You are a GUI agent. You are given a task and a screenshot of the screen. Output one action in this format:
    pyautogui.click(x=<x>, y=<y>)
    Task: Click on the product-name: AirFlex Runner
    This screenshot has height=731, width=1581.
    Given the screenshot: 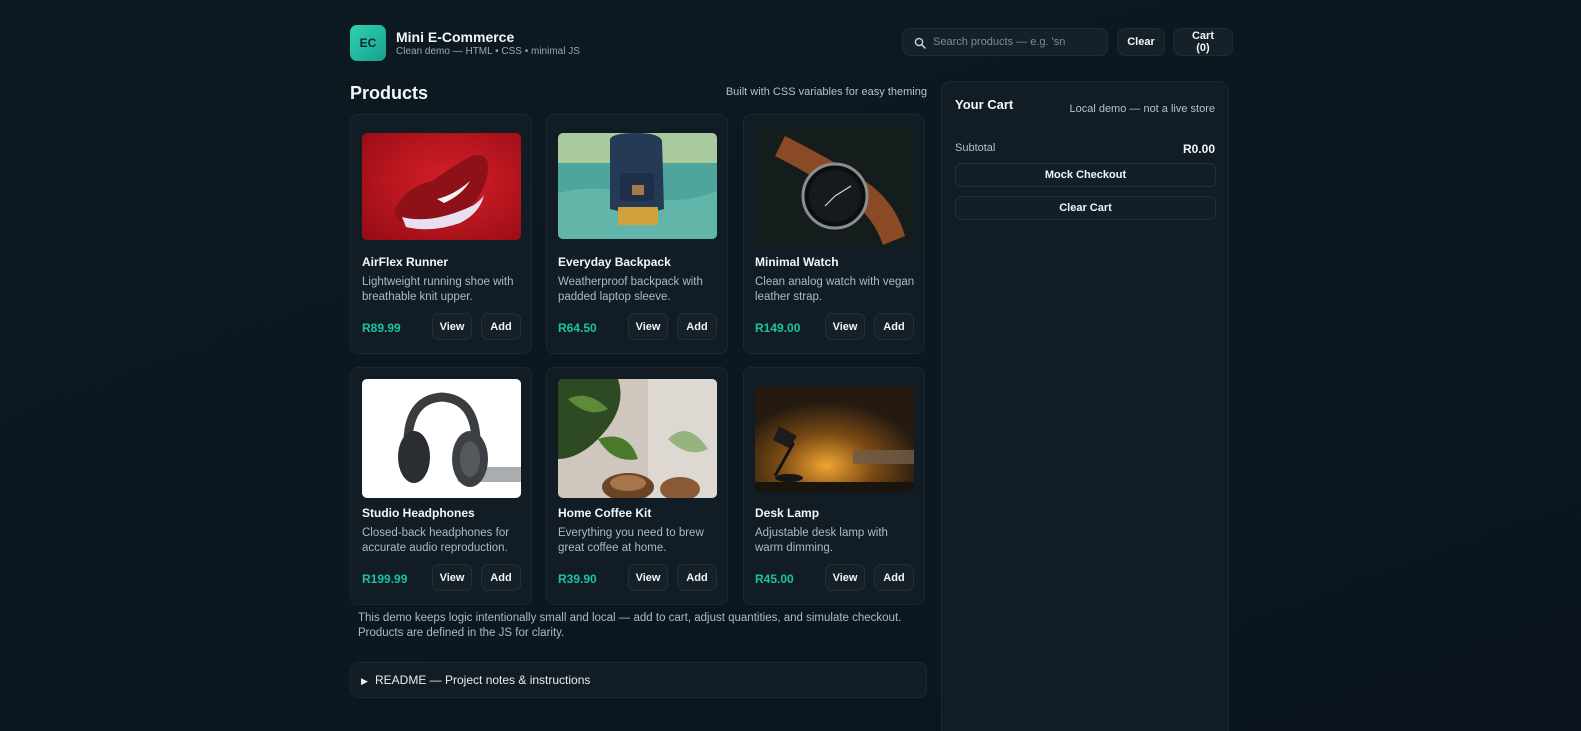 What is the action you would take?
    pyautogui.click(x=405, y=262)
    